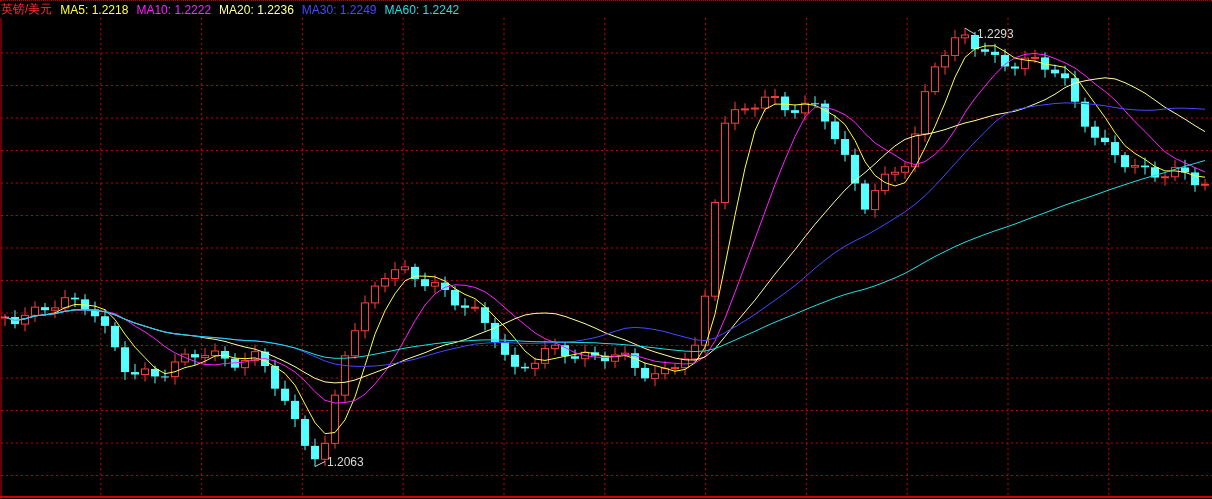  What do you see at coordinates (995, 34) in the screenshot?
I see `price-label: 1.2293` at bounding box center [995, 34].